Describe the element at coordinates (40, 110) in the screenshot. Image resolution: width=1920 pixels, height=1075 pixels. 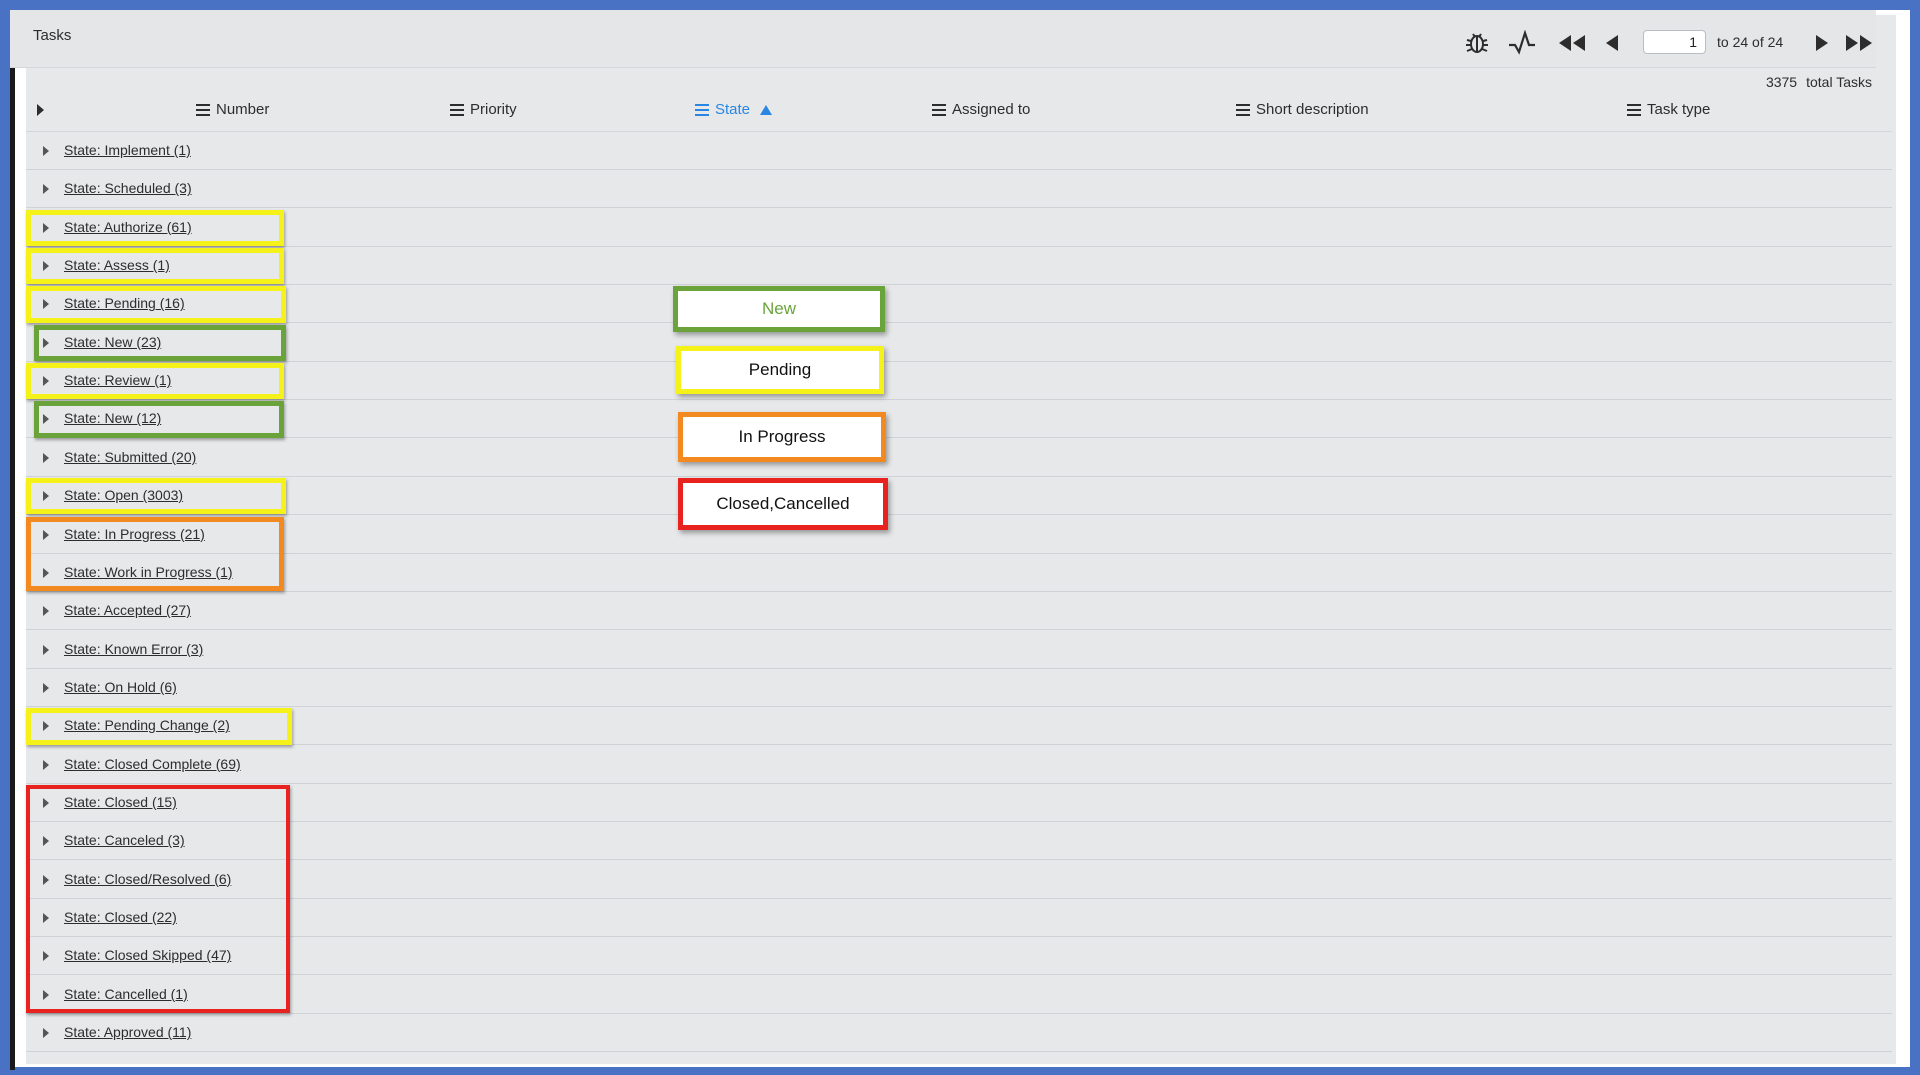
I see `expand-all-toggle` at that location.